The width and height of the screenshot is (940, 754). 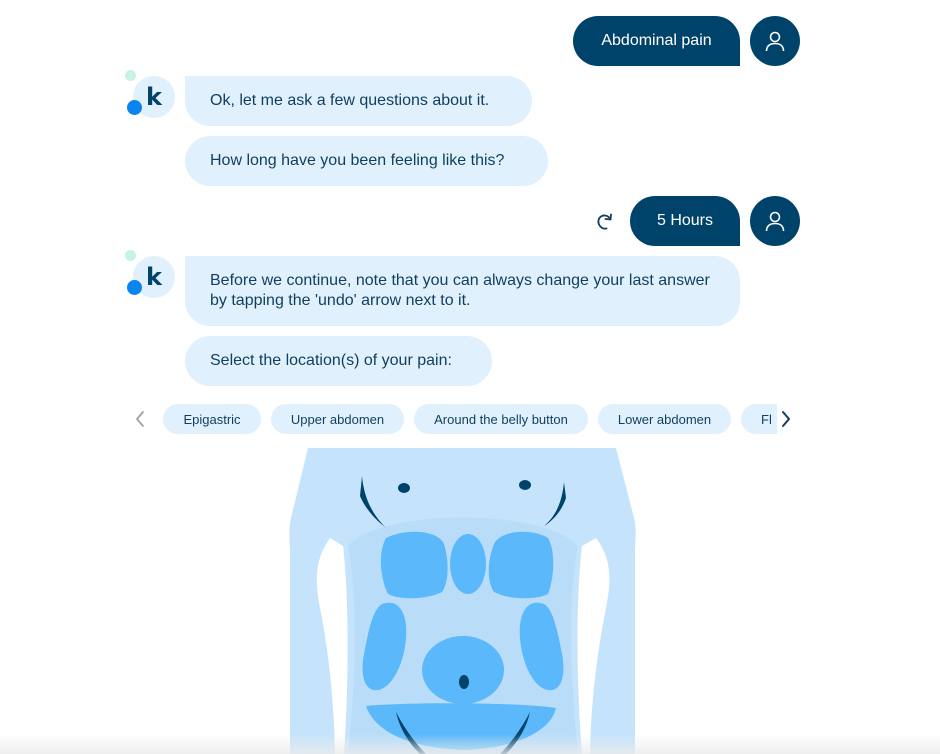 I want to click on location-option-chip: Lower abdomen, so click(x=664, y=419).